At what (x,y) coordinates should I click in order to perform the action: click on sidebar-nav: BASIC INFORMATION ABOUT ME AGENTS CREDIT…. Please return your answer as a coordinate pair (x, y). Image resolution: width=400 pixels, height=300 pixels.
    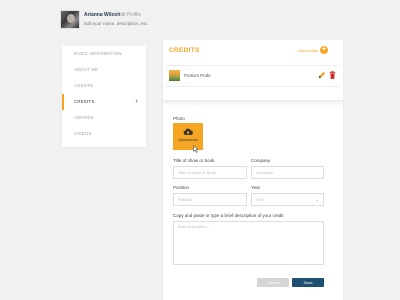
    Looking at the image, I should click on (104, 96).